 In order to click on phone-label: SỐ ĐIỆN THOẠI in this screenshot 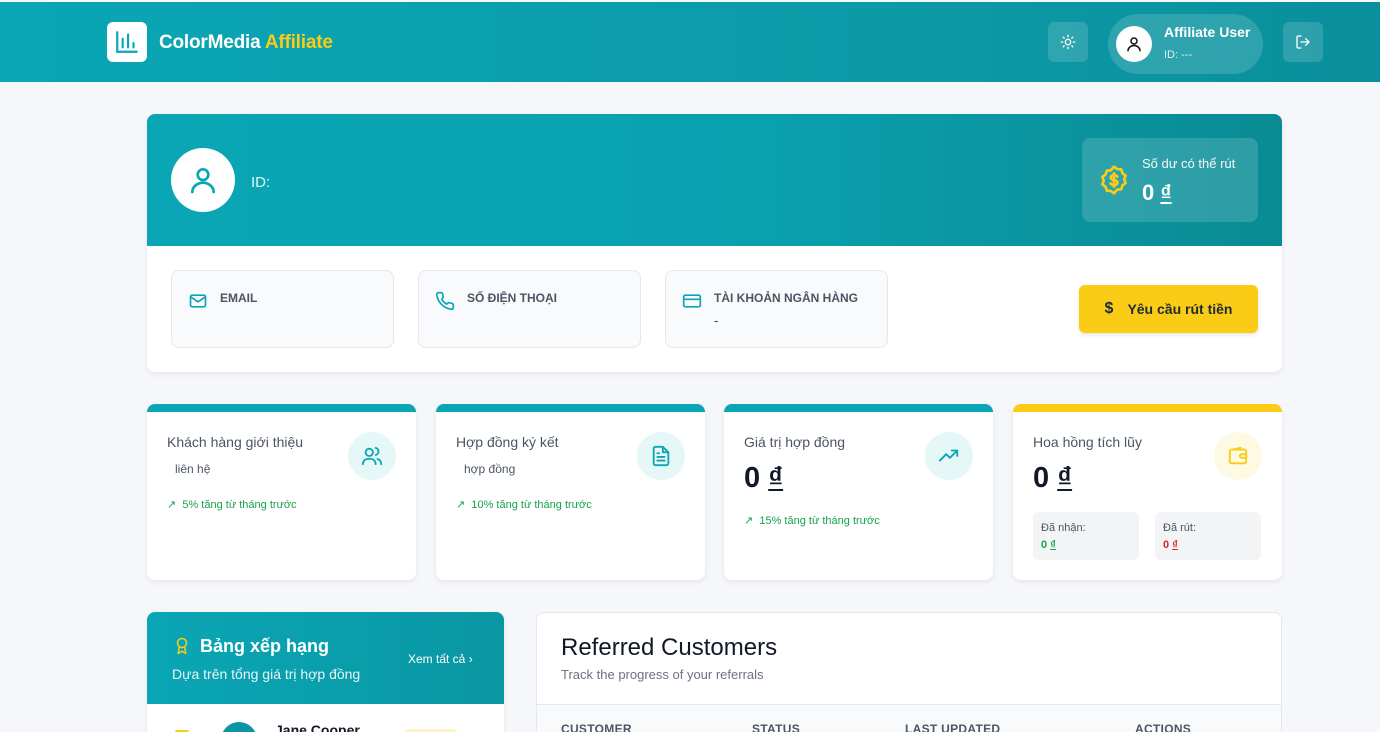, I will do `click(512, 298)`.